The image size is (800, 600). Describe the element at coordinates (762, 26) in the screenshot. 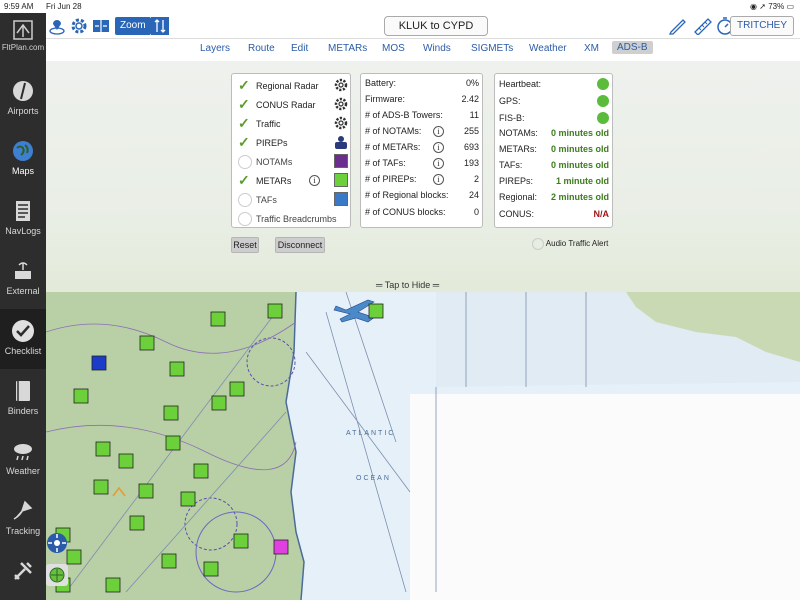

I see `user-button: TRITCHEY` at that location.